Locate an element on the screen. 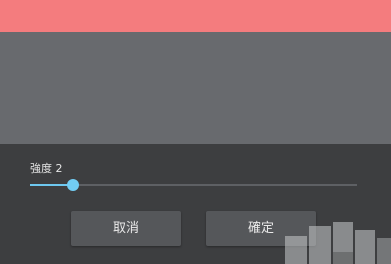 The height and width of the screenshot is (264, 391). strength-label: 強度 2 is located at coordinates (46, 168).